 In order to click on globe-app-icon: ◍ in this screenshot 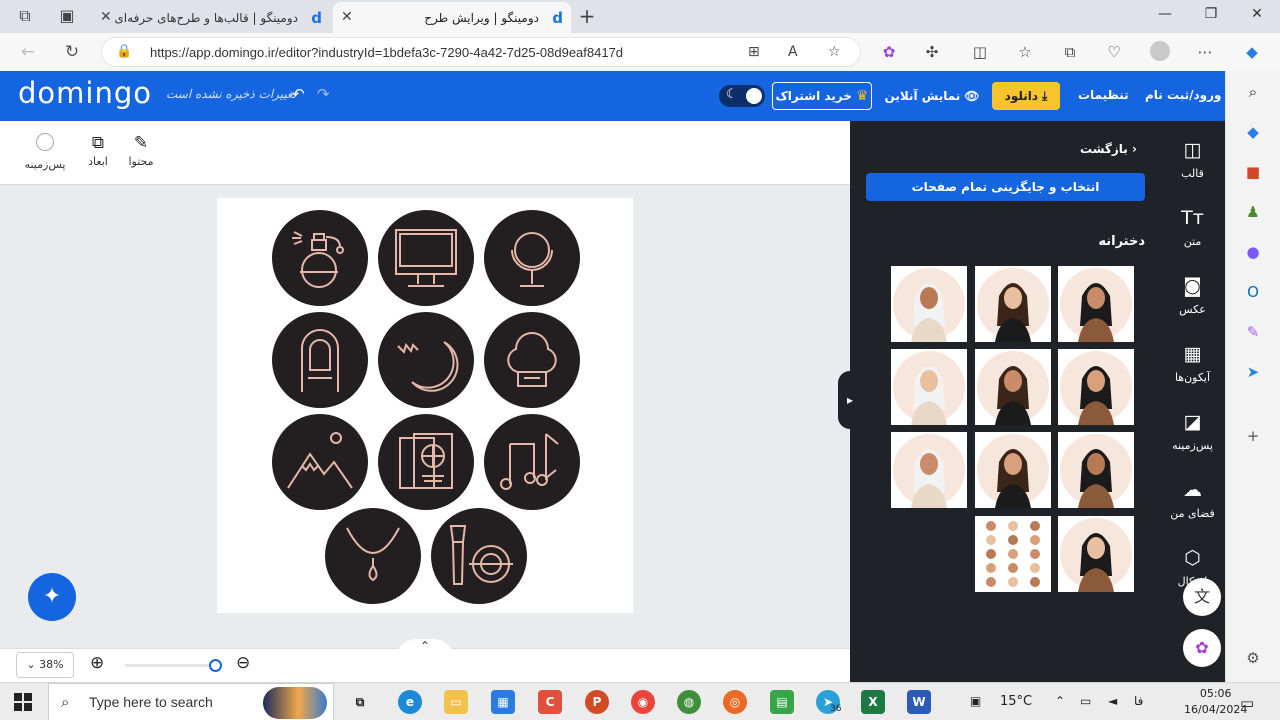, I will do `click(689, 702)`.